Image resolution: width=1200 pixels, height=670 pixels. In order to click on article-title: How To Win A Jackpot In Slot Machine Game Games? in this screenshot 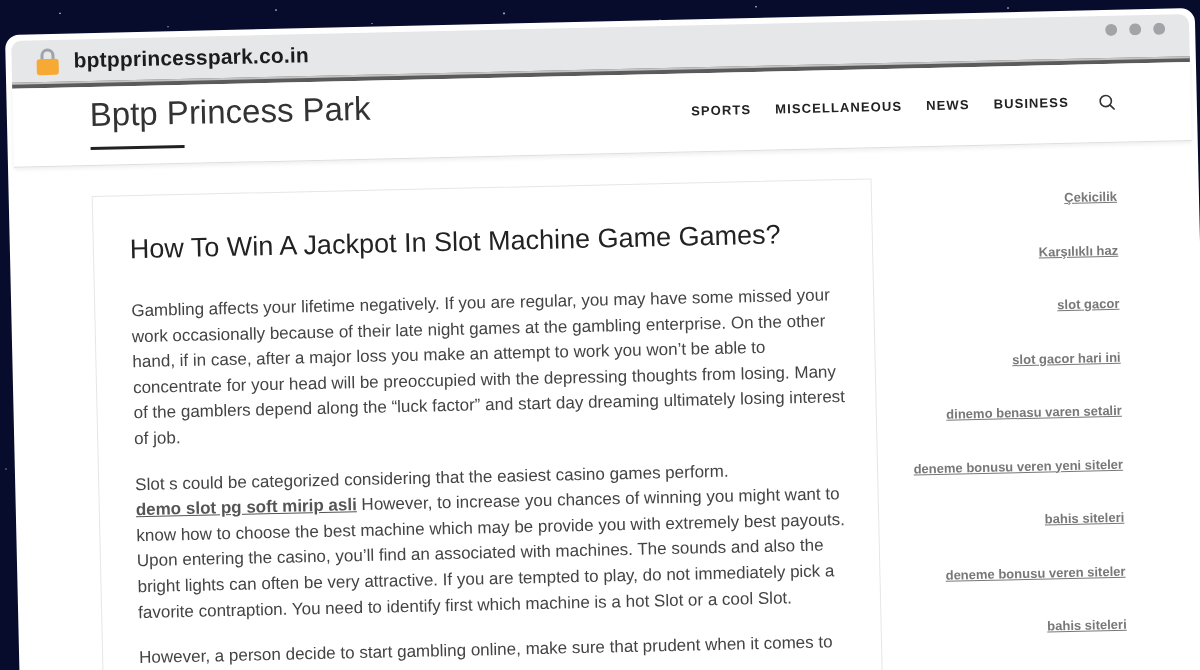, I will do `click(455, 242)`.